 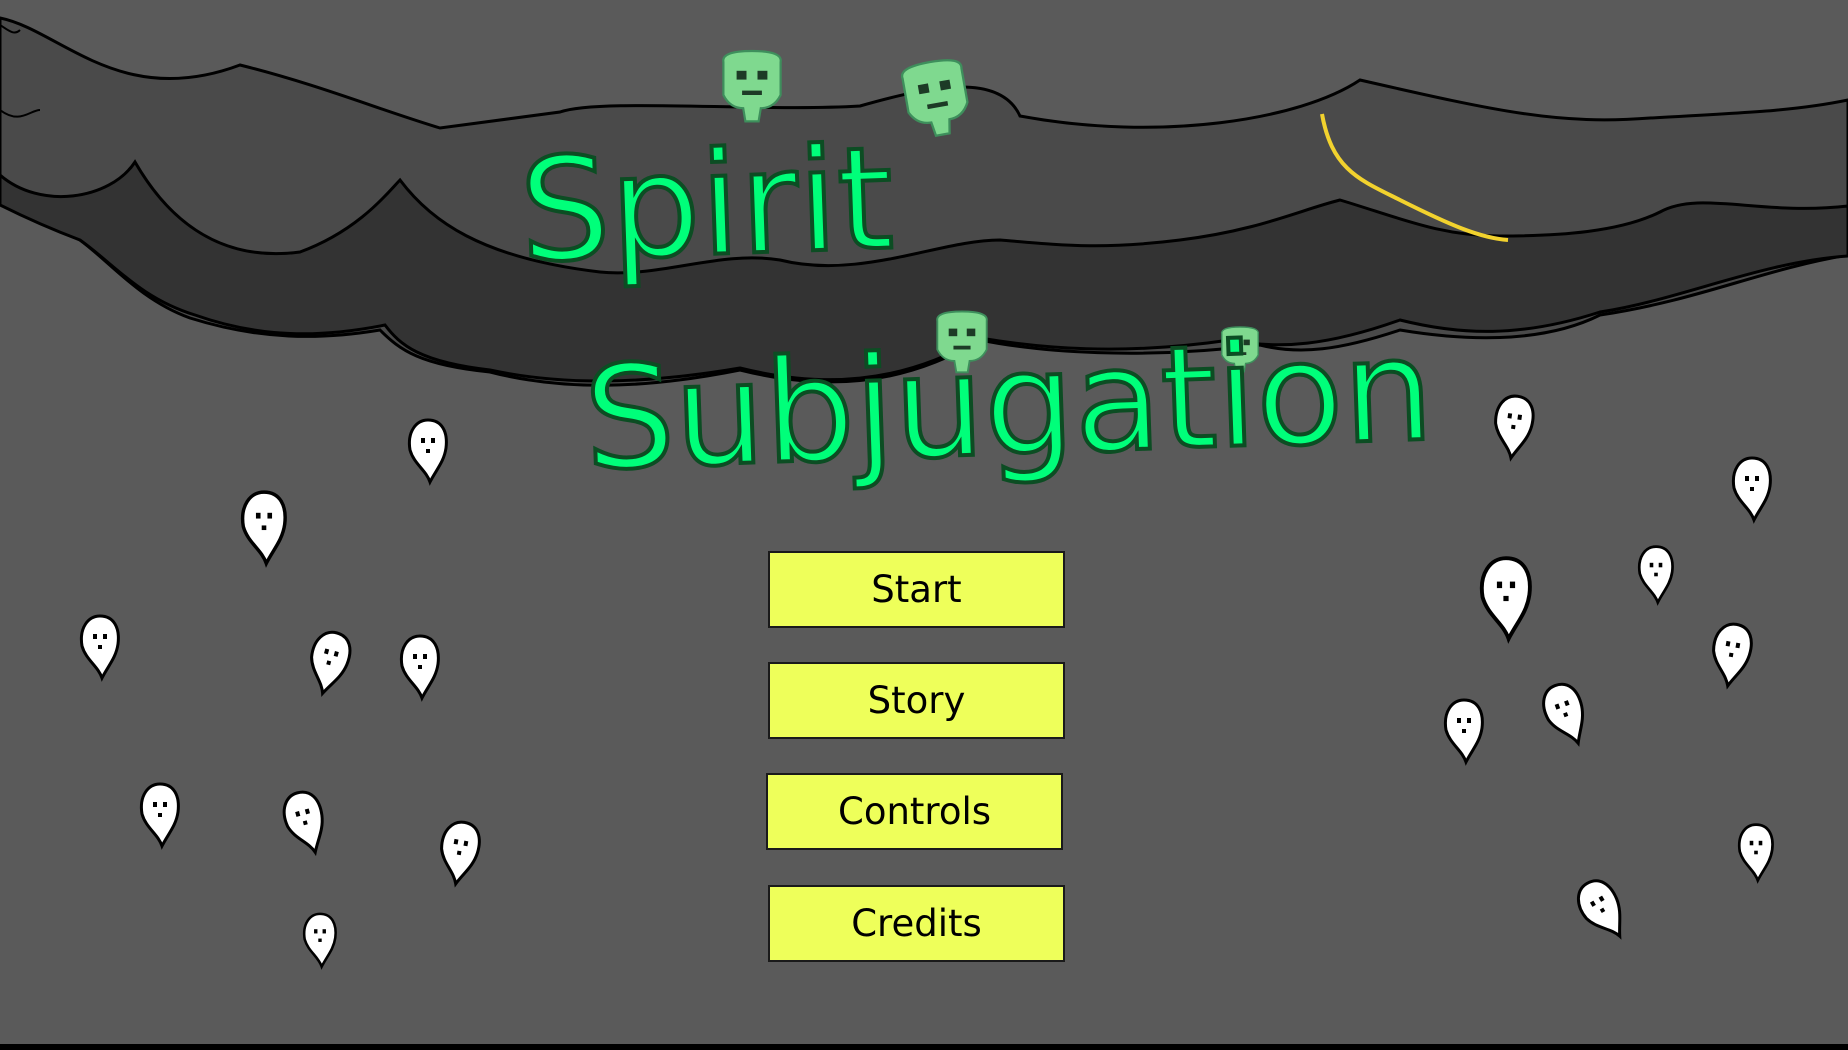 What do you see at coordinates (924, 1047) in the screenshot?
I see `bottom-border` at bounding box center [924, 1047].